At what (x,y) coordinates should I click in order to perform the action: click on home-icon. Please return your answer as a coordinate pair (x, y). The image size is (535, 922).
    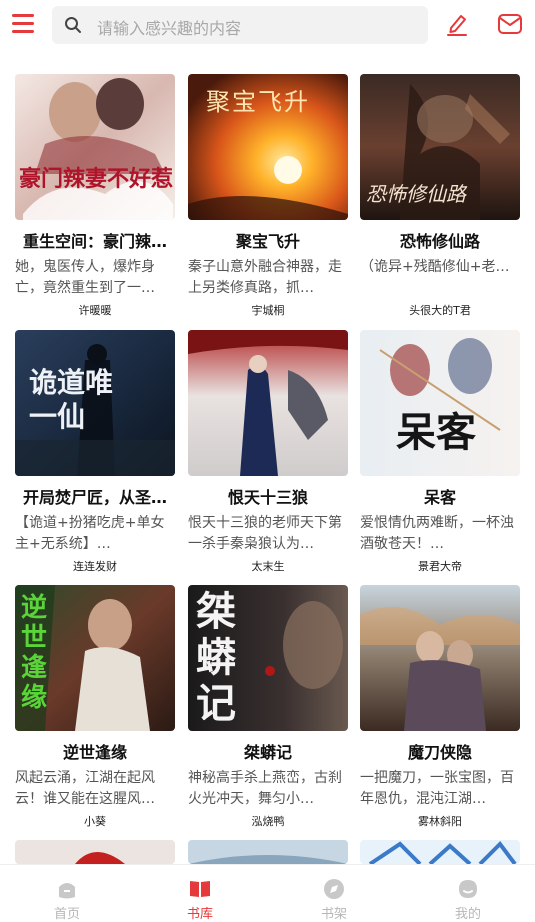
    Looking at the image, I should click on (67, 891).